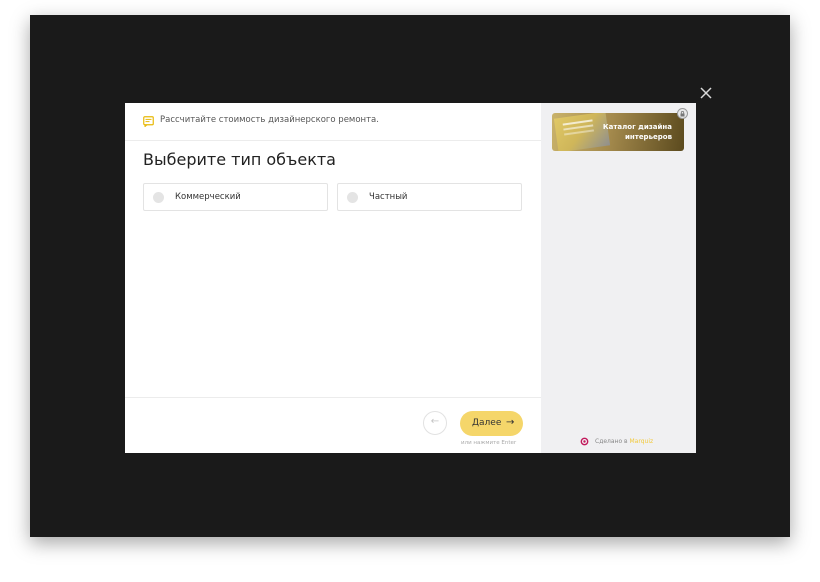 Image resolution: width=820 pixels, height=582 pixels. I want to click on close-button, so click(706, 93).